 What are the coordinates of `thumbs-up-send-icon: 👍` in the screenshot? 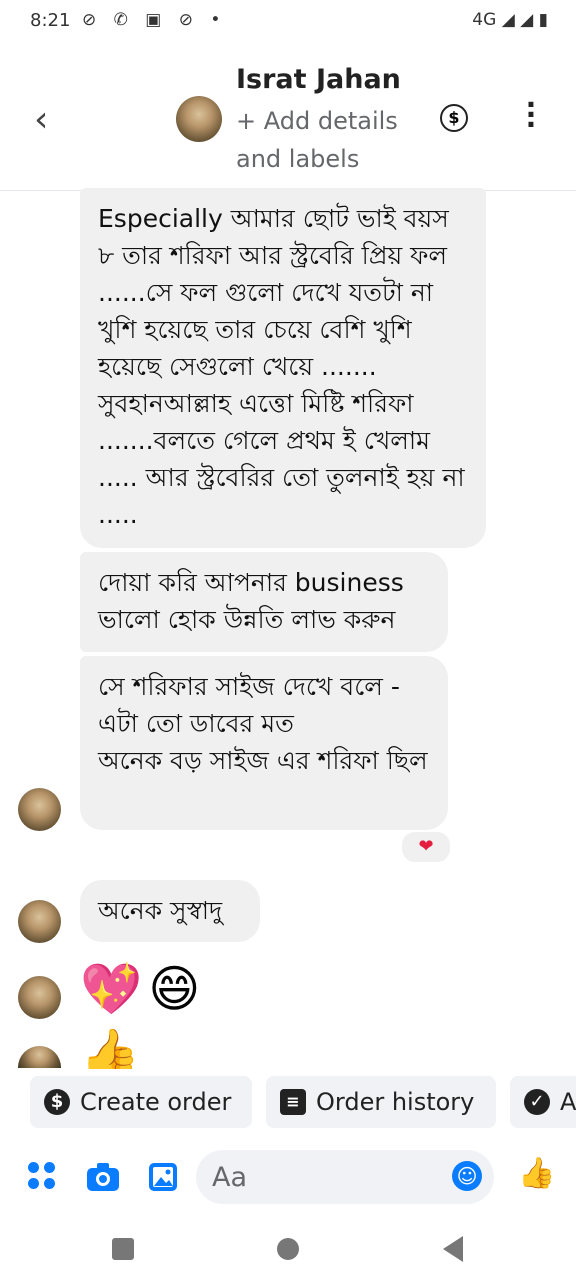 It's located at (536, 1173).